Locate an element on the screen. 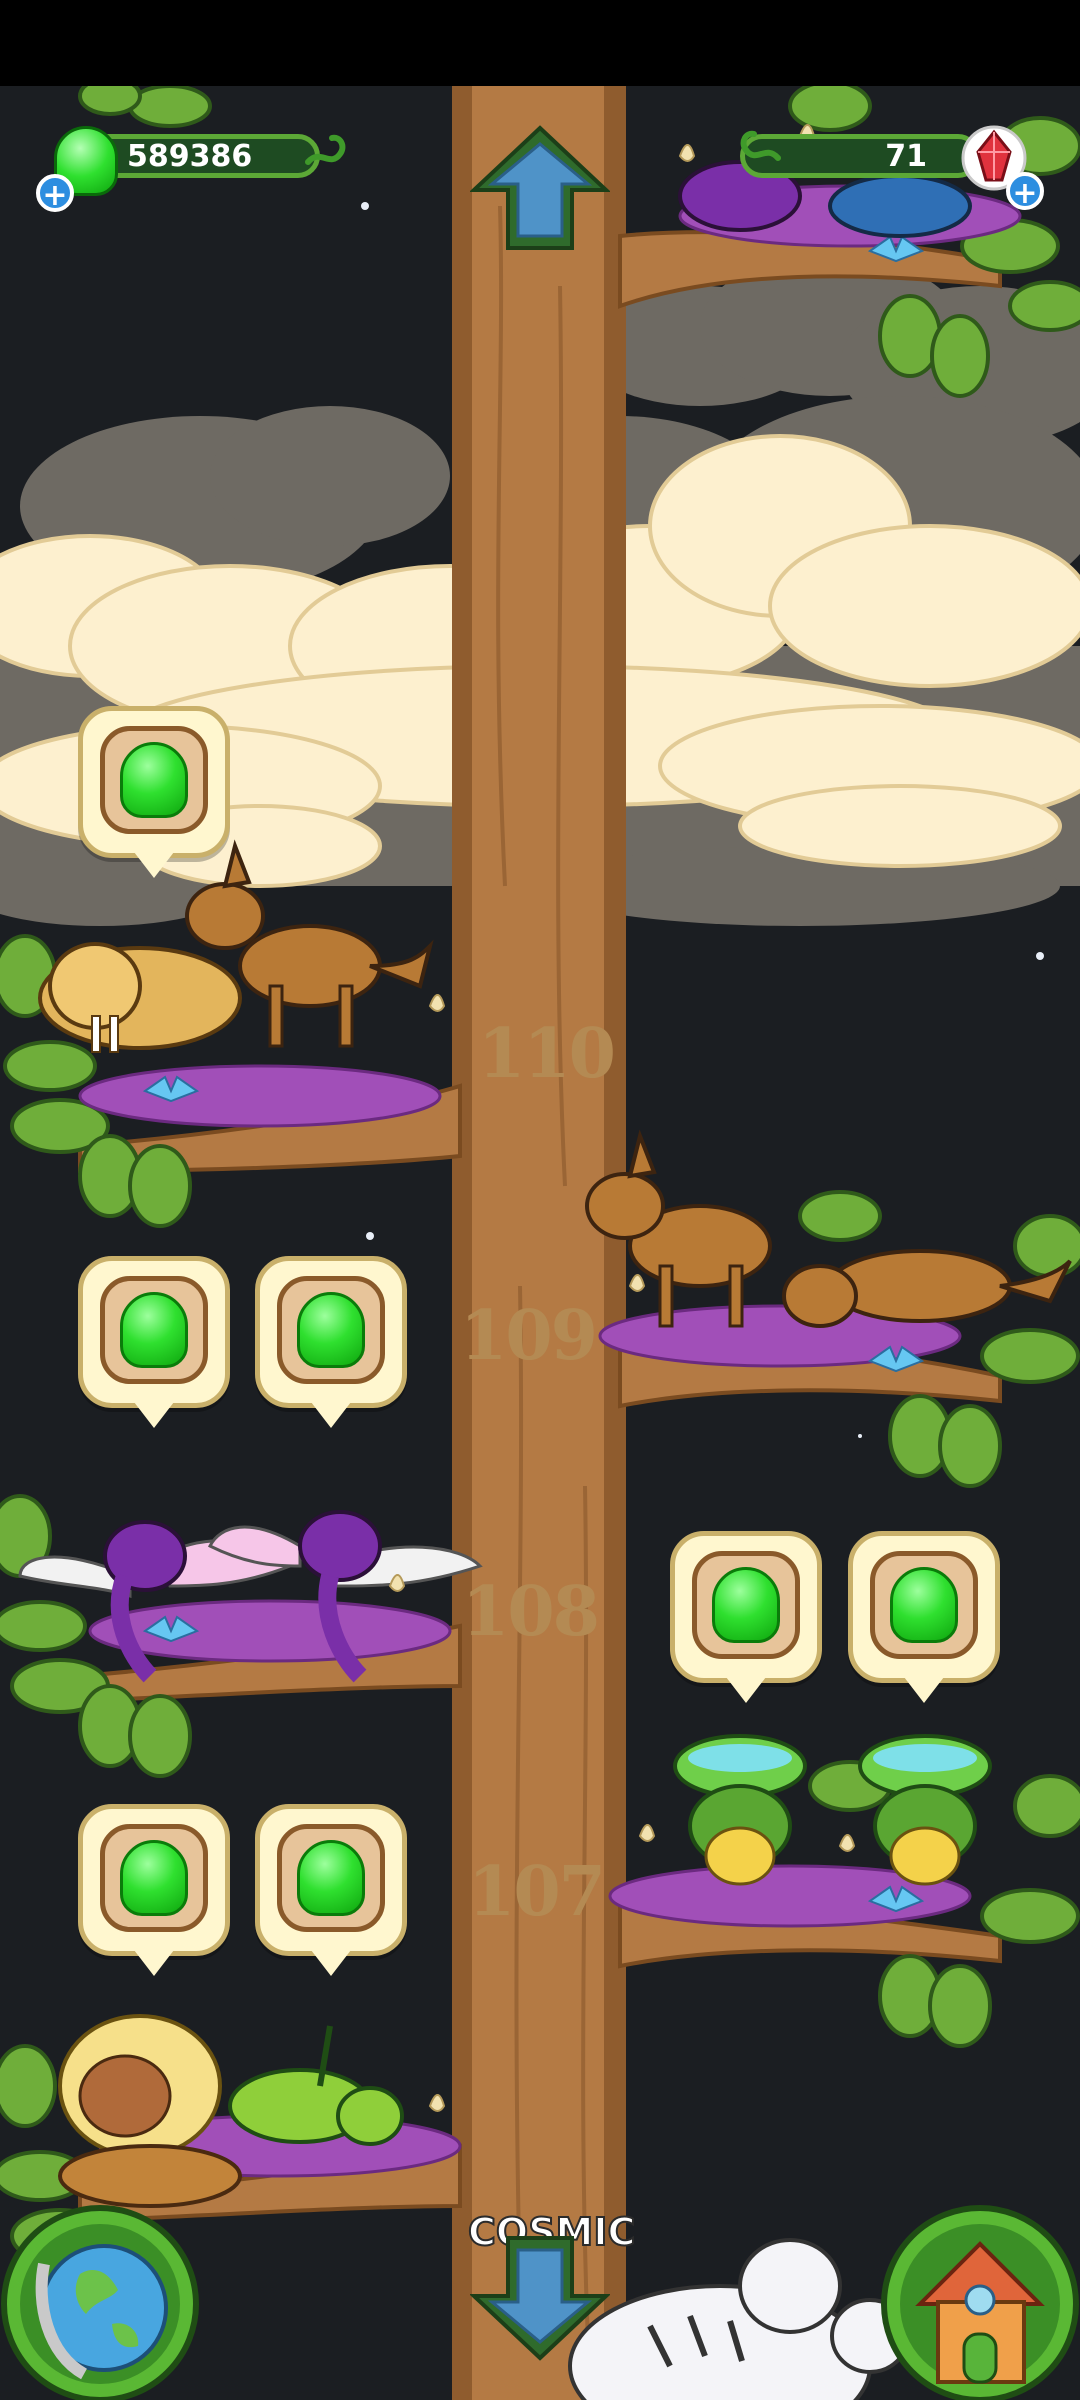  creature-lilypad-b is located at coordinates (925, 1810).